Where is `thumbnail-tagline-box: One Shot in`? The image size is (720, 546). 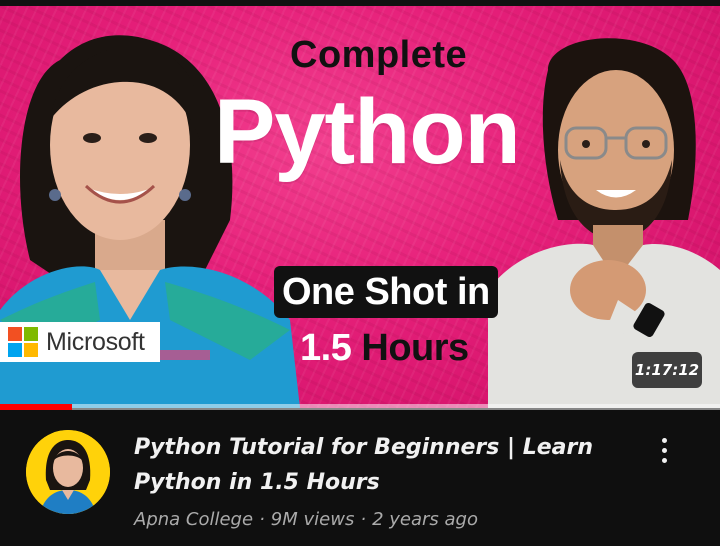 thumbnail-tagline-box: One Shot in is located at coordinates (386, 292).